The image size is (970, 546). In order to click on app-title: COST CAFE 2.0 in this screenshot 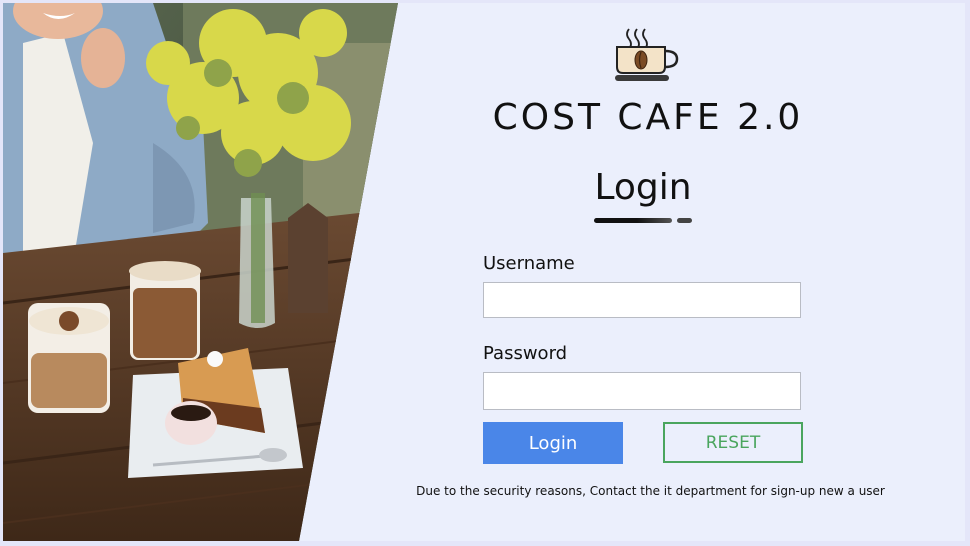, I will do `click(648, 117)`.